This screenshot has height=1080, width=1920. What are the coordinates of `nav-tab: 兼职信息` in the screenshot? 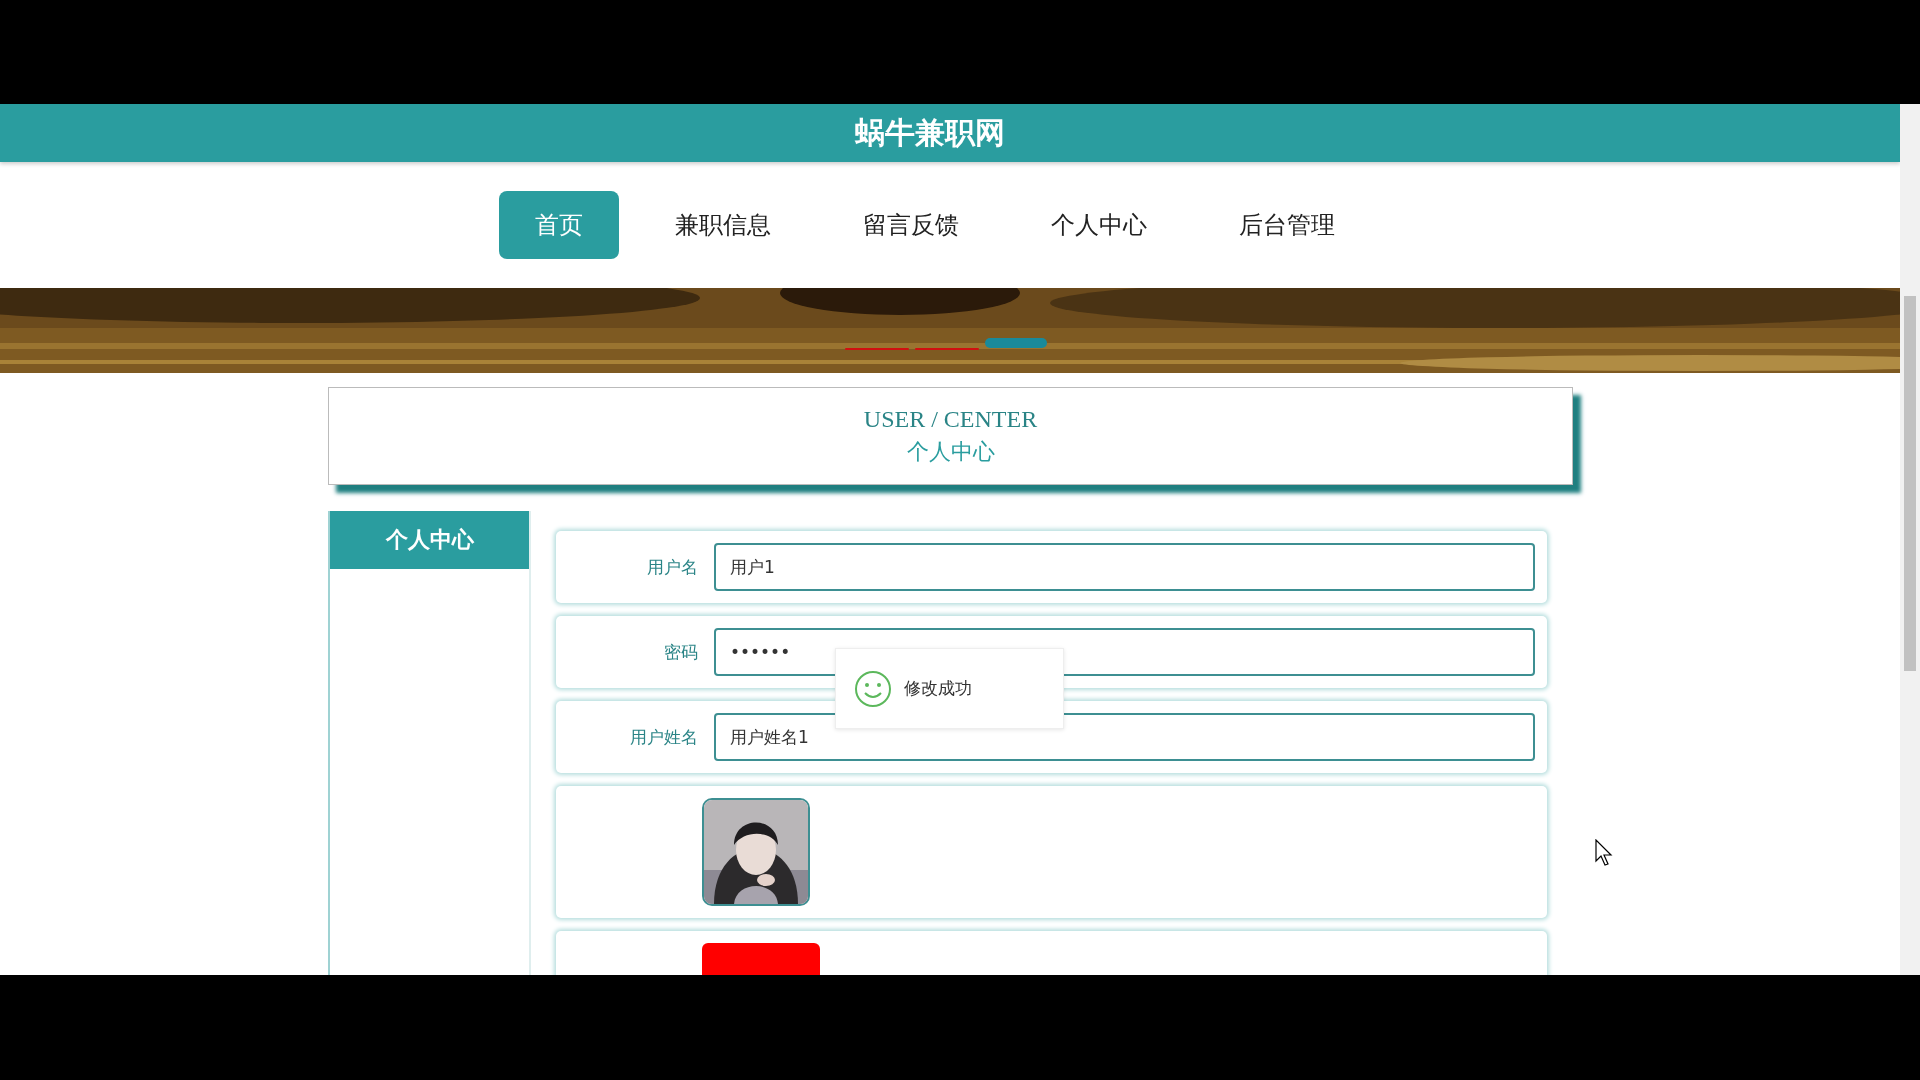 It's located at (723, 225).